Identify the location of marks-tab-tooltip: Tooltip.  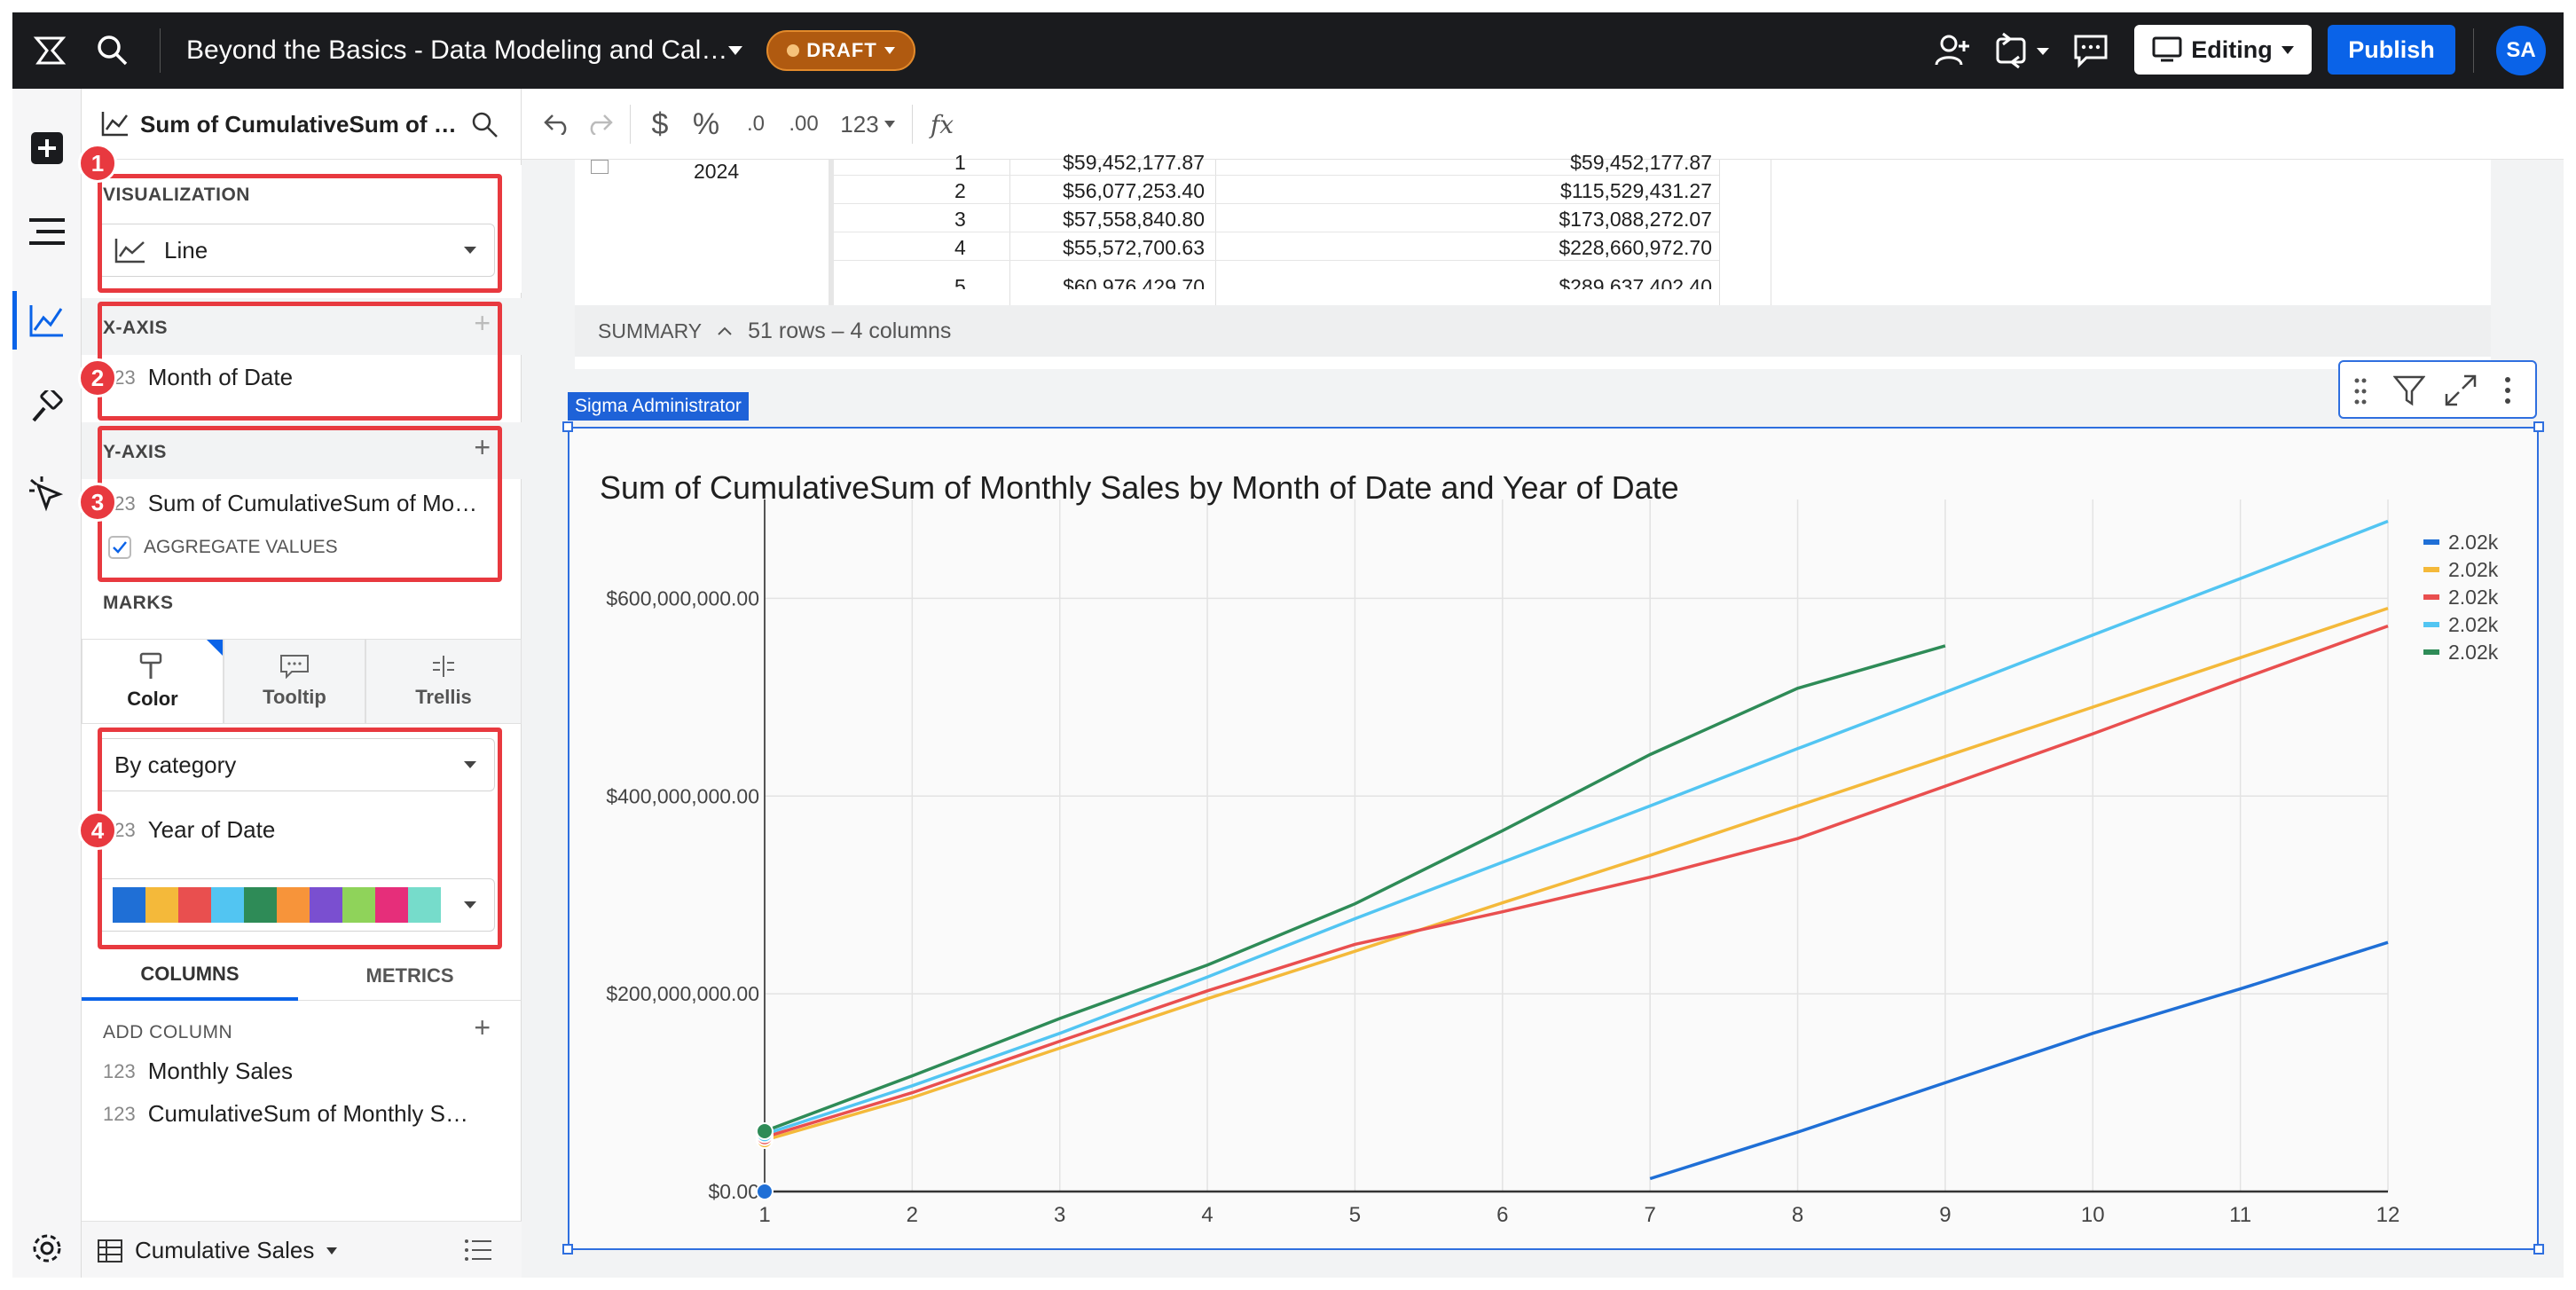
(294, 681).